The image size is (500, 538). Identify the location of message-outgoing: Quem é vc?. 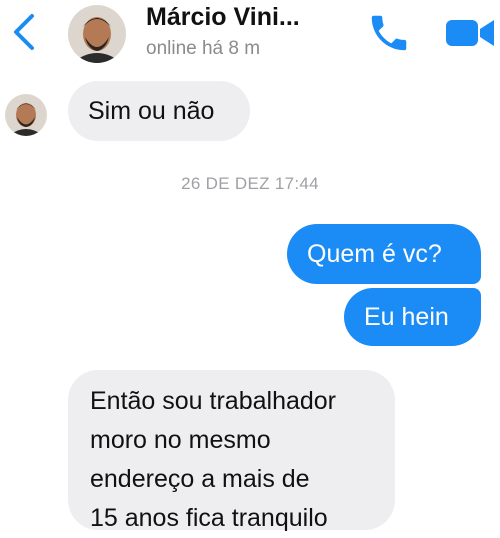
(384, 254).